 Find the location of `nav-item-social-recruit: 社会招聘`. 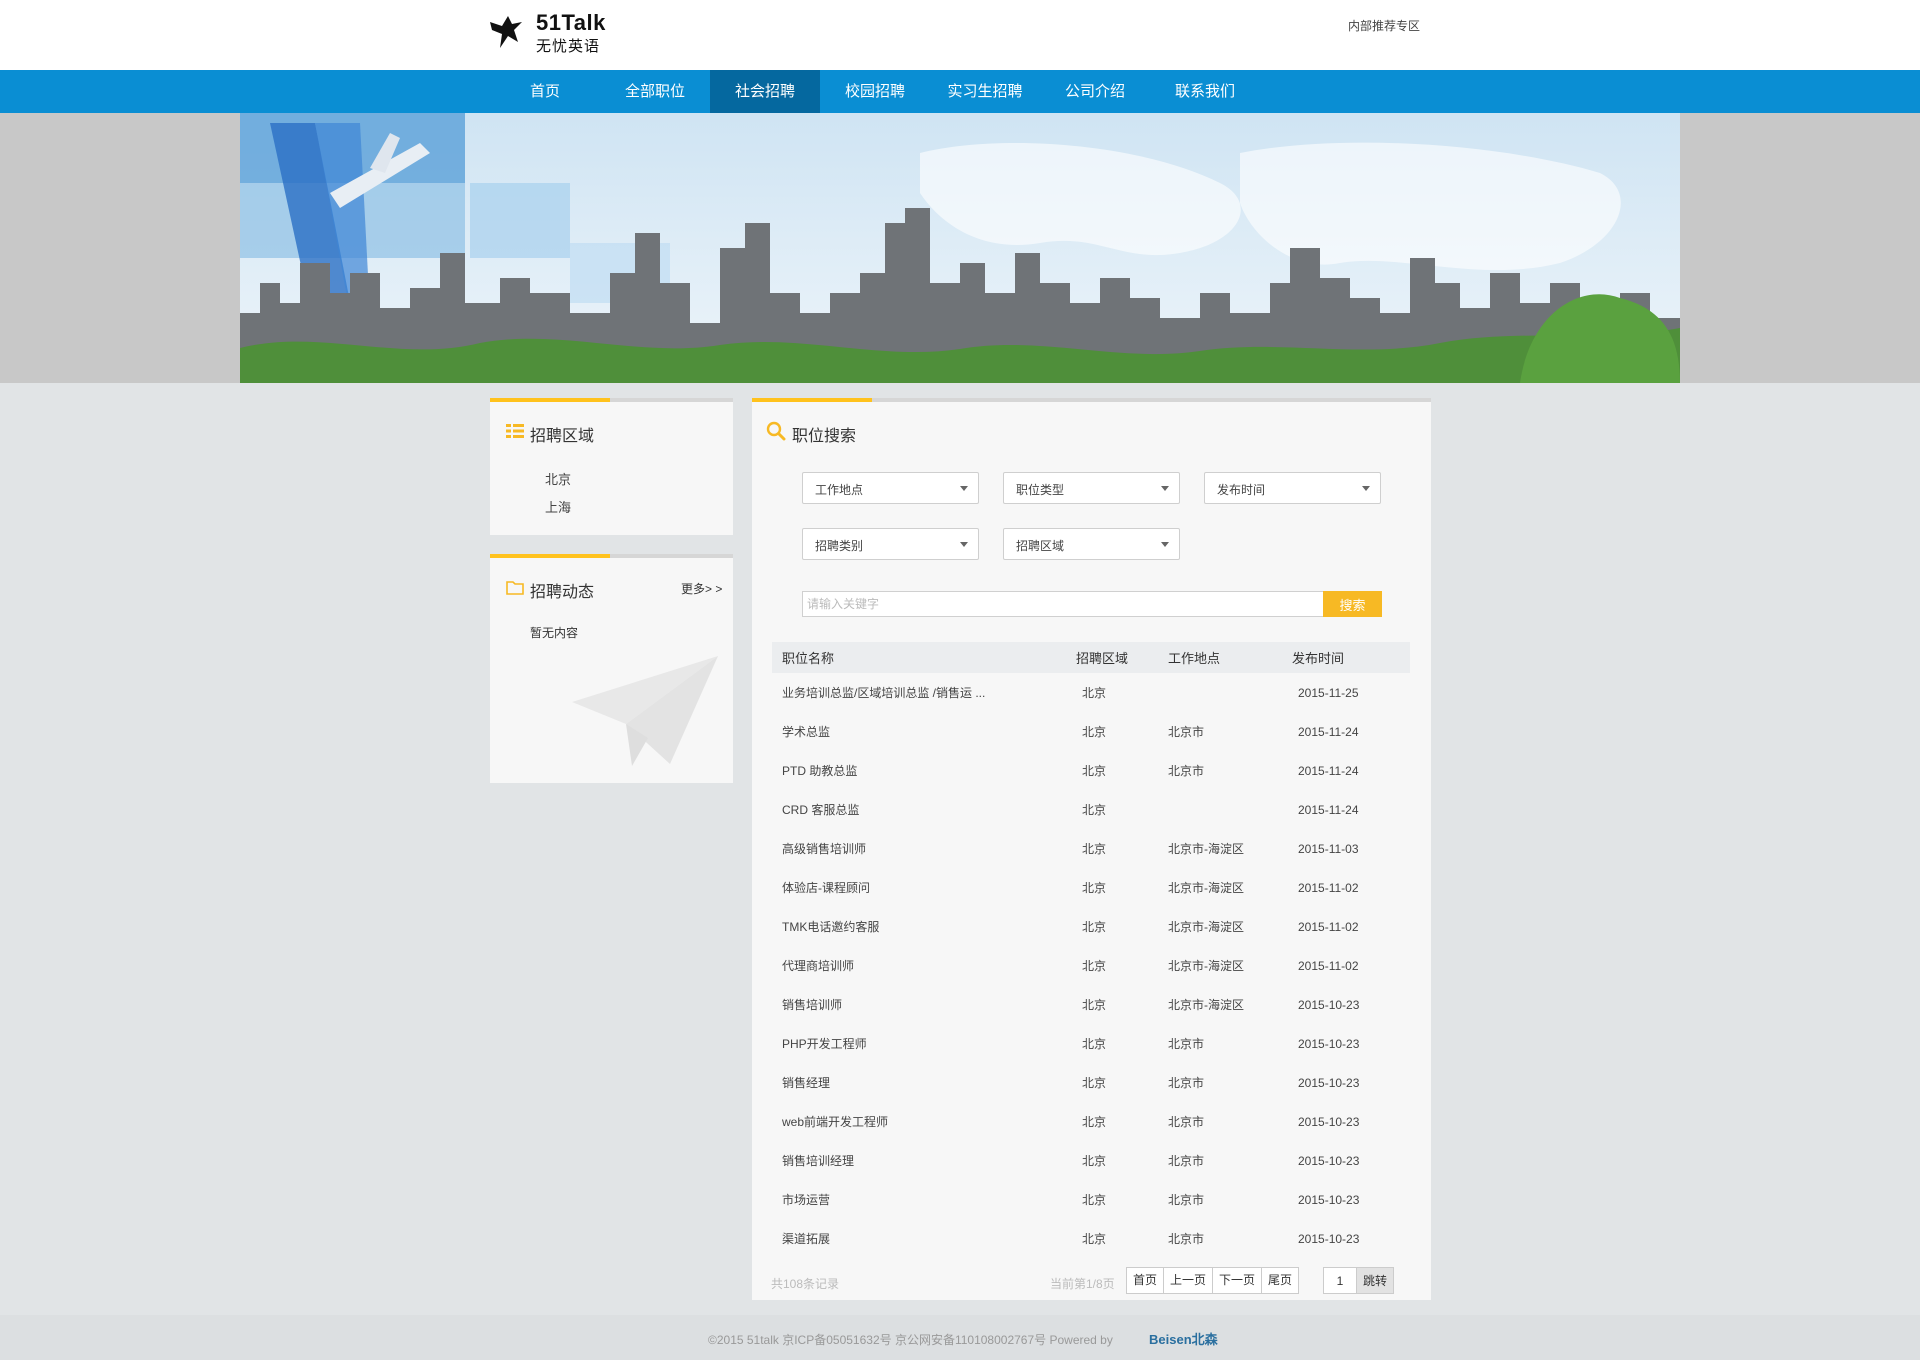

nav-item-social-recruit: 社会招聘 is located at coordinates (765, 91).